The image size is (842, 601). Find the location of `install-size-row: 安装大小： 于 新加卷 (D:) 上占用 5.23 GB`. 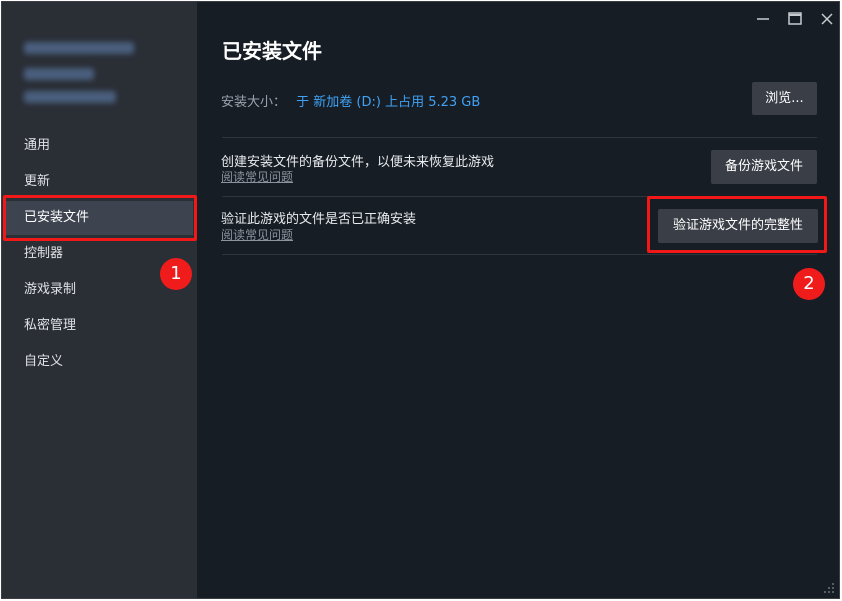

install-size-row: 安装大小： 于 新加卷 (D:) 上占用 5.23 GB is located at coordinates (350, 100).